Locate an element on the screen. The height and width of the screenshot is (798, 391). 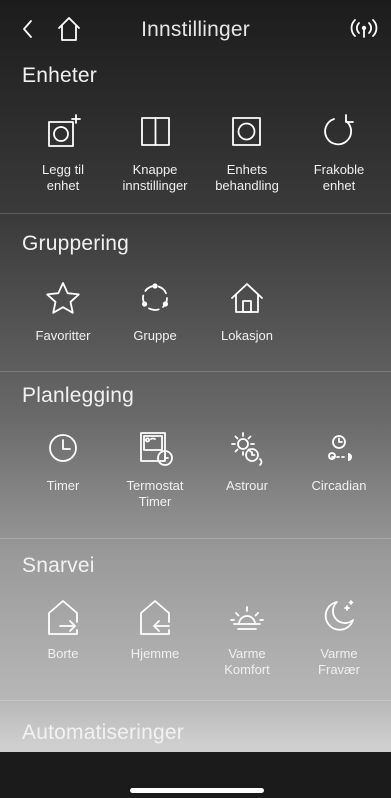
item-favorites: Favoritter is located at coordinates (63, 311).